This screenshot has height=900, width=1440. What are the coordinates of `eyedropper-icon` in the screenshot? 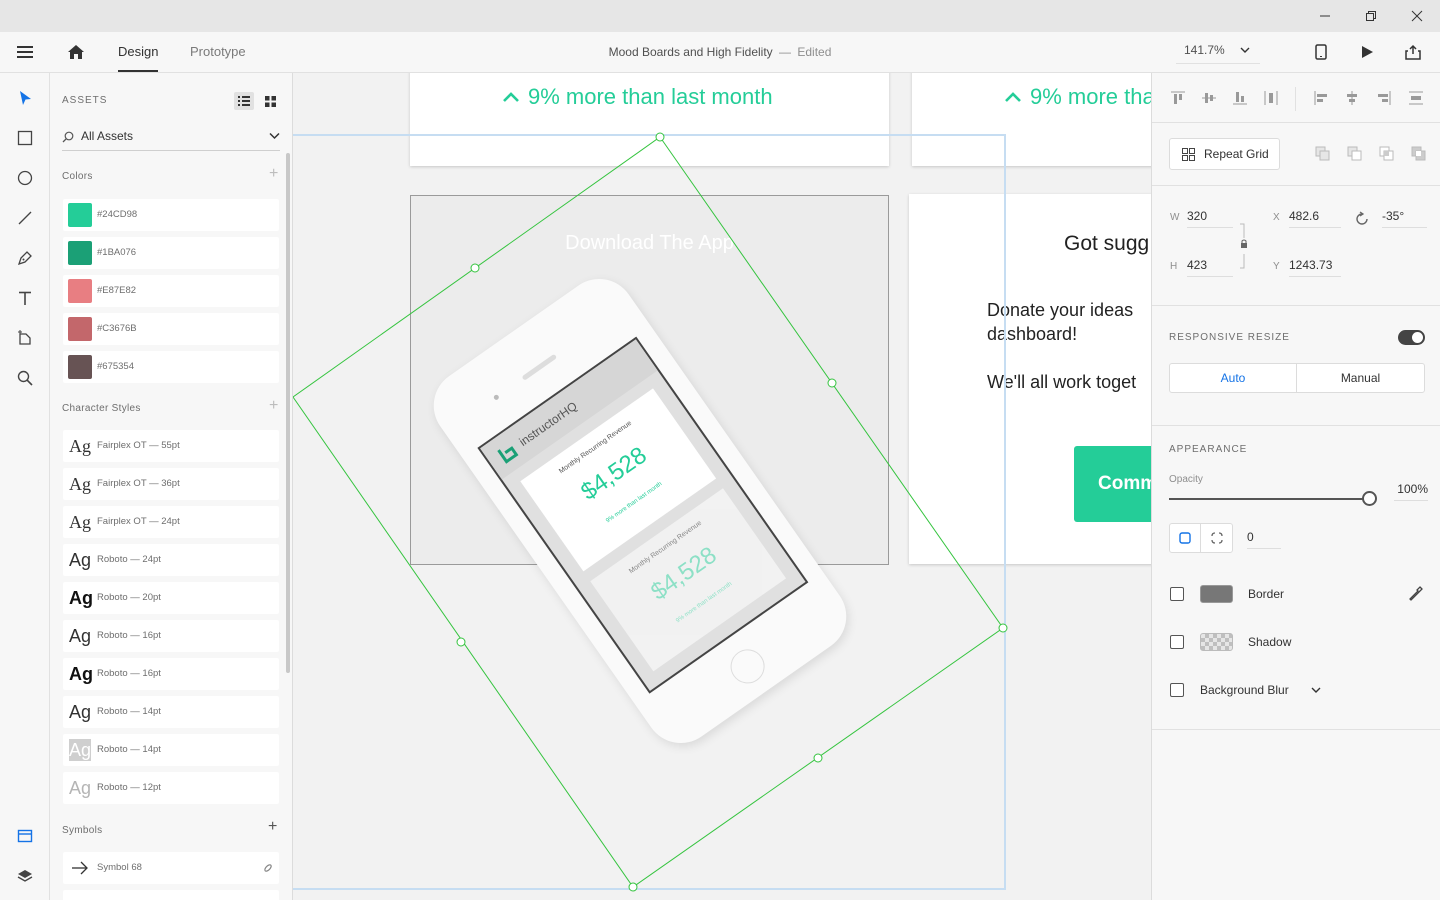 It's located at (1416, 594).